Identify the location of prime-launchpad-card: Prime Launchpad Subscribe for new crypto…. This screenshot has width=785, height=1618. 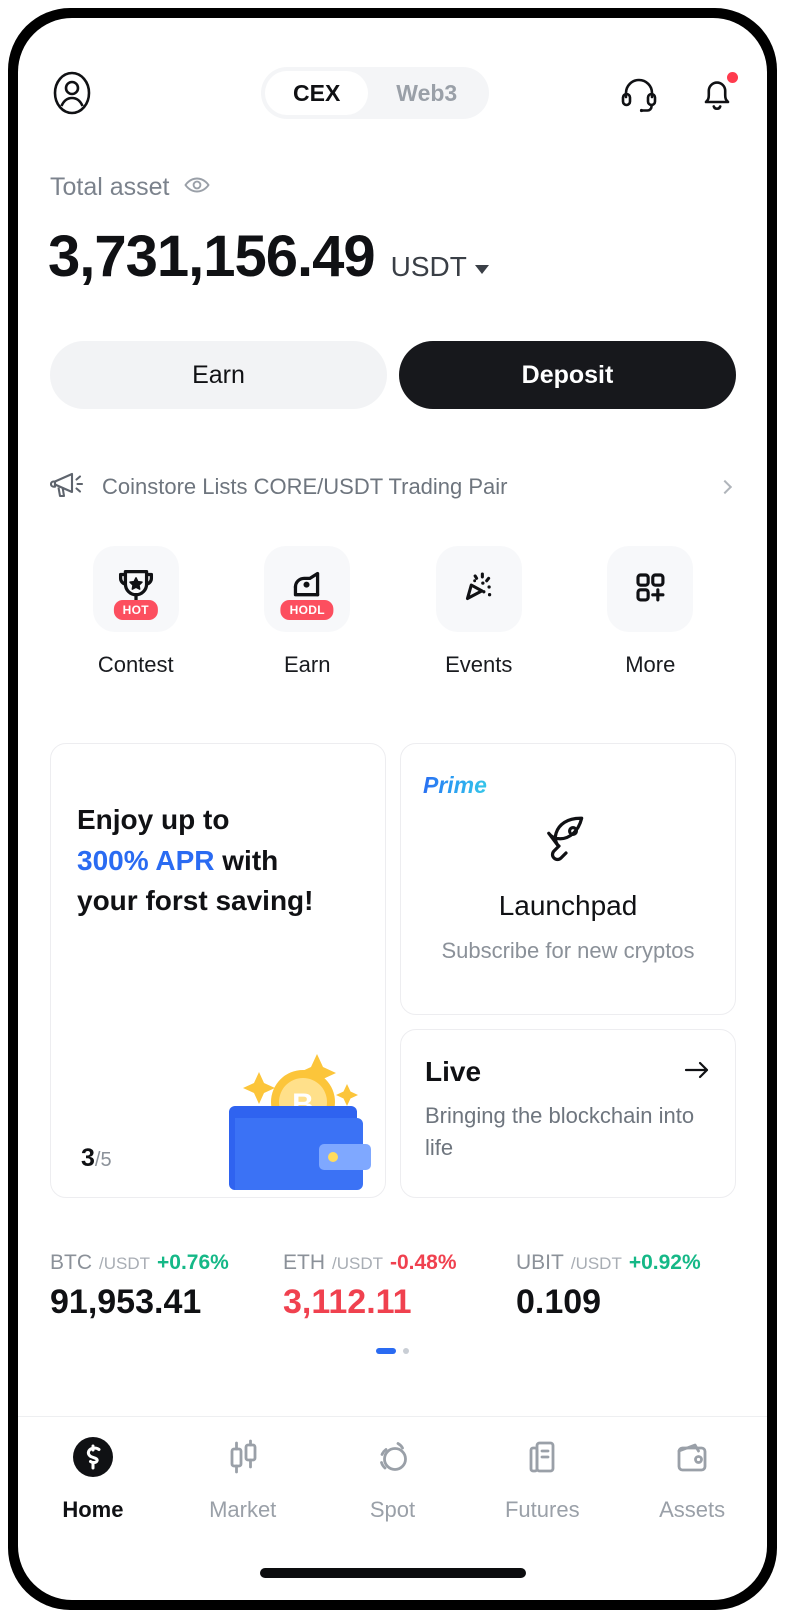
(568, 879).